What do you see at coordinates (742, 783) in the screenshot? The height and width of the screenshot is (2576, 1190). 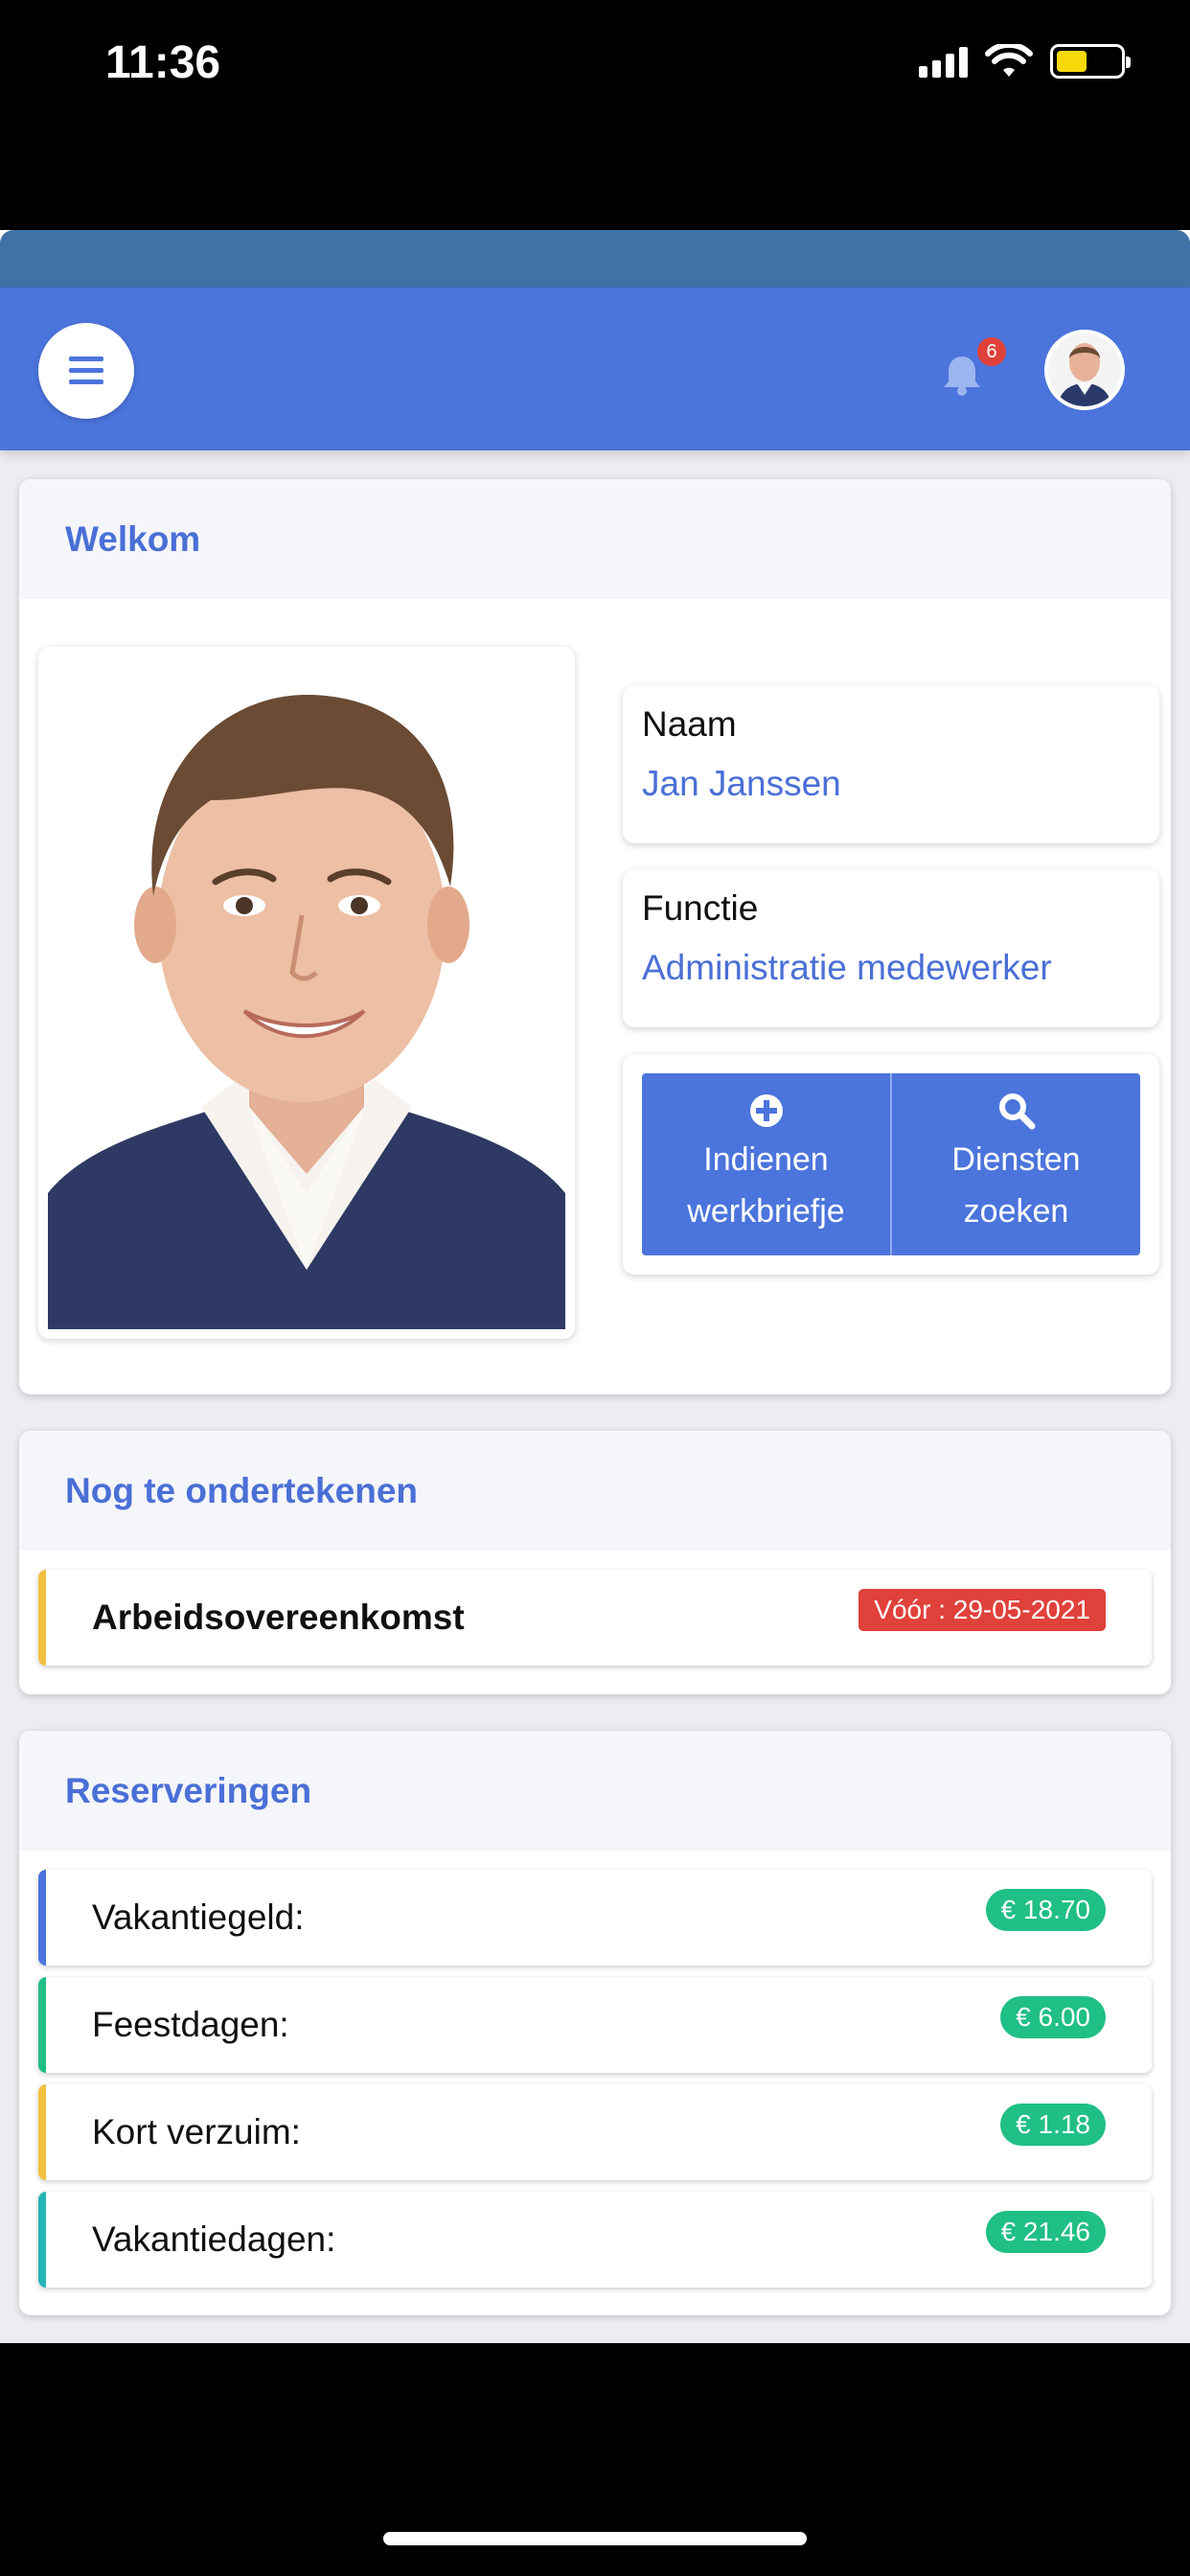 I see `name-value: Jan Janssen` at bounding box center [742, 783].